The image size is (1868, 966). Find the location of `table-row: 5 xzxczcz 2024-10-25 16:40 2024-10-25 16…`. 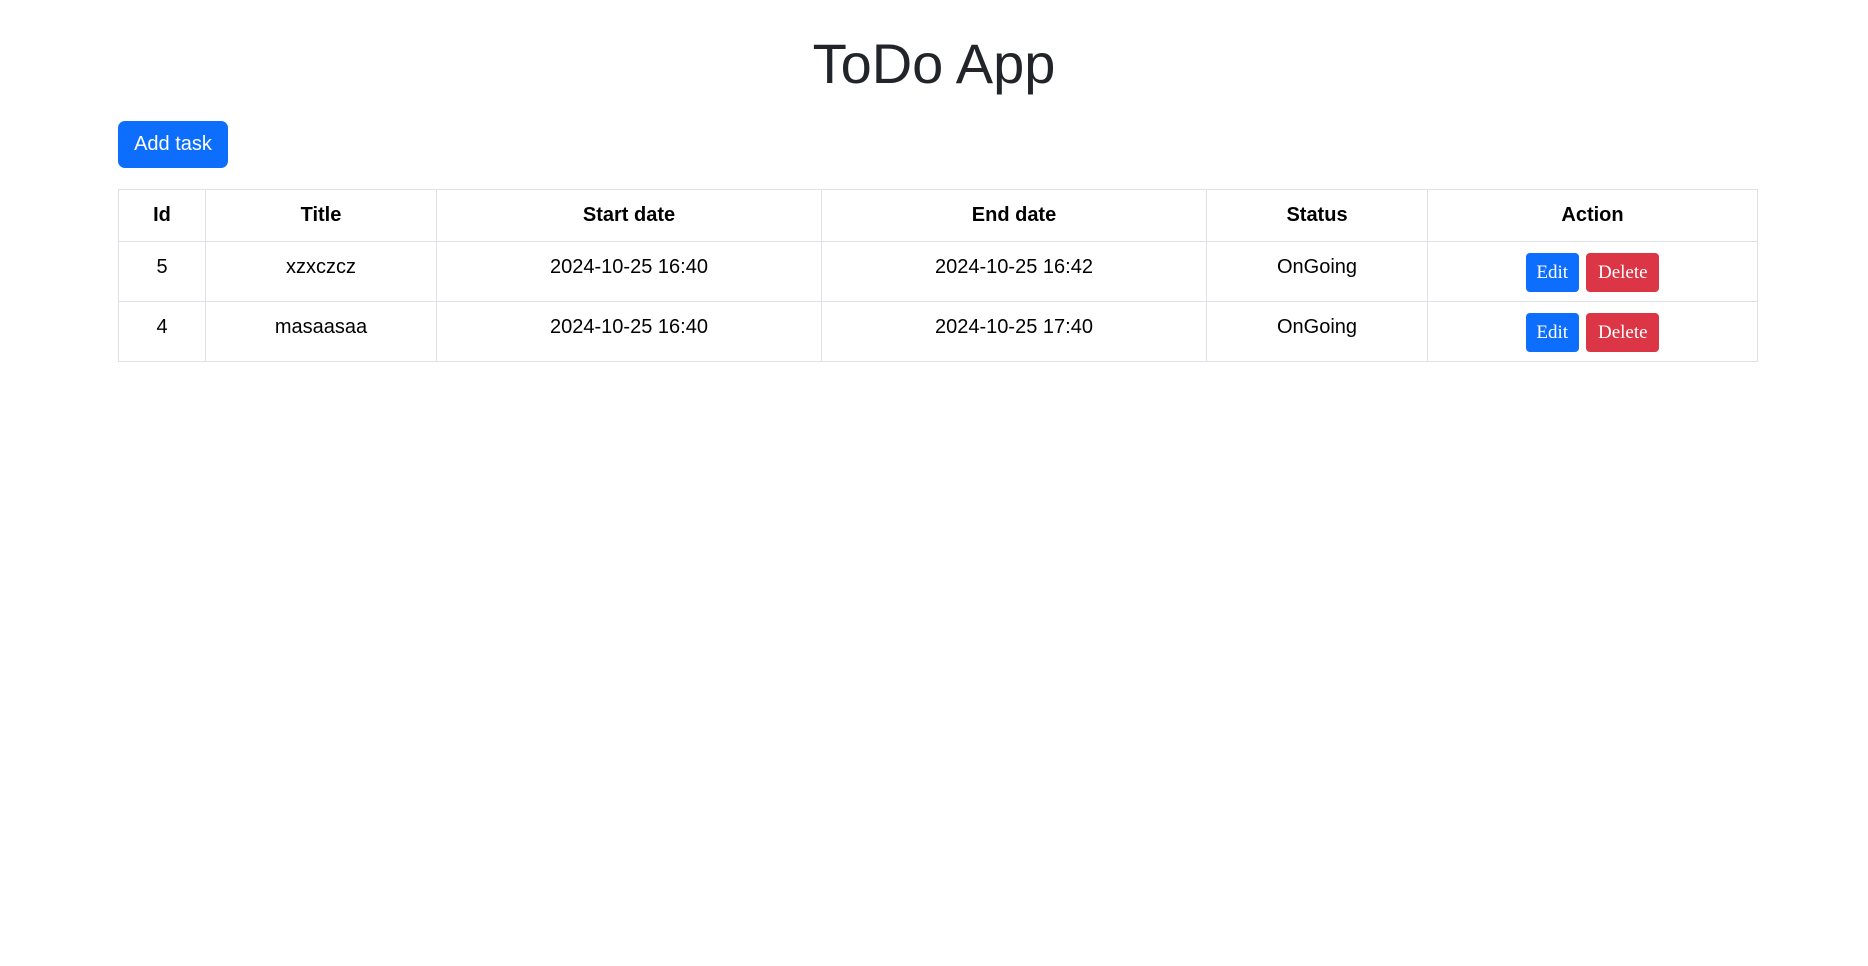

table-row: 5 xzxczcz 2024-10-25 16:40 2024-10-25 16… is located at coordinates (938, 271).